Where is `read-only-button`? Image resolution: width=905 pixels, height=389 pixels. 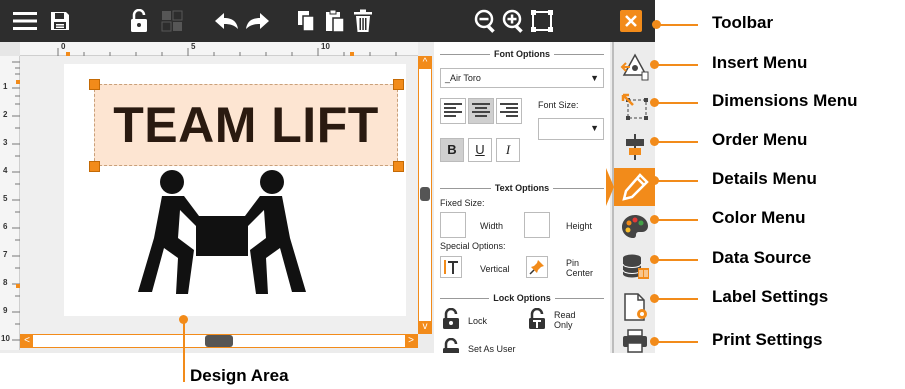 read-only-button is located at coordinates (537, 319).